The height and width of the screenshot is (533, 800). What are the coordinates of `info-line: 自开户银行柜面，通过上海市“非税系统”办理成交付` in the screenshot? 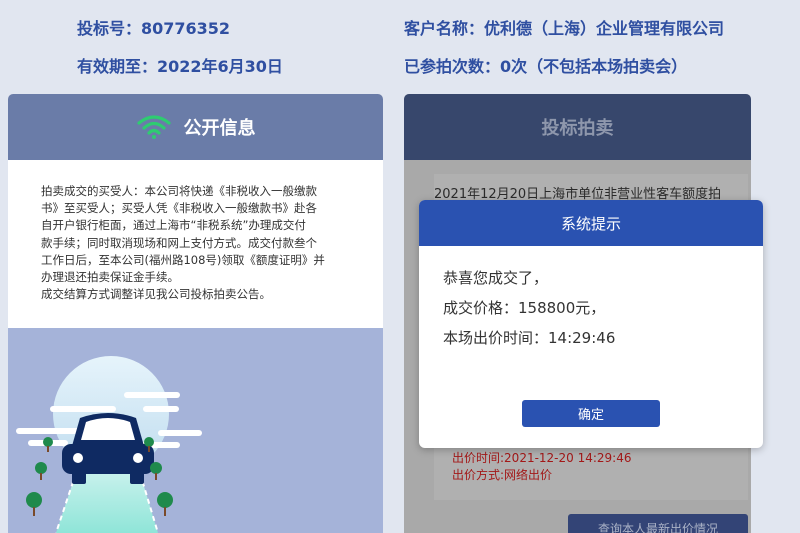 It's located at (173, 225).